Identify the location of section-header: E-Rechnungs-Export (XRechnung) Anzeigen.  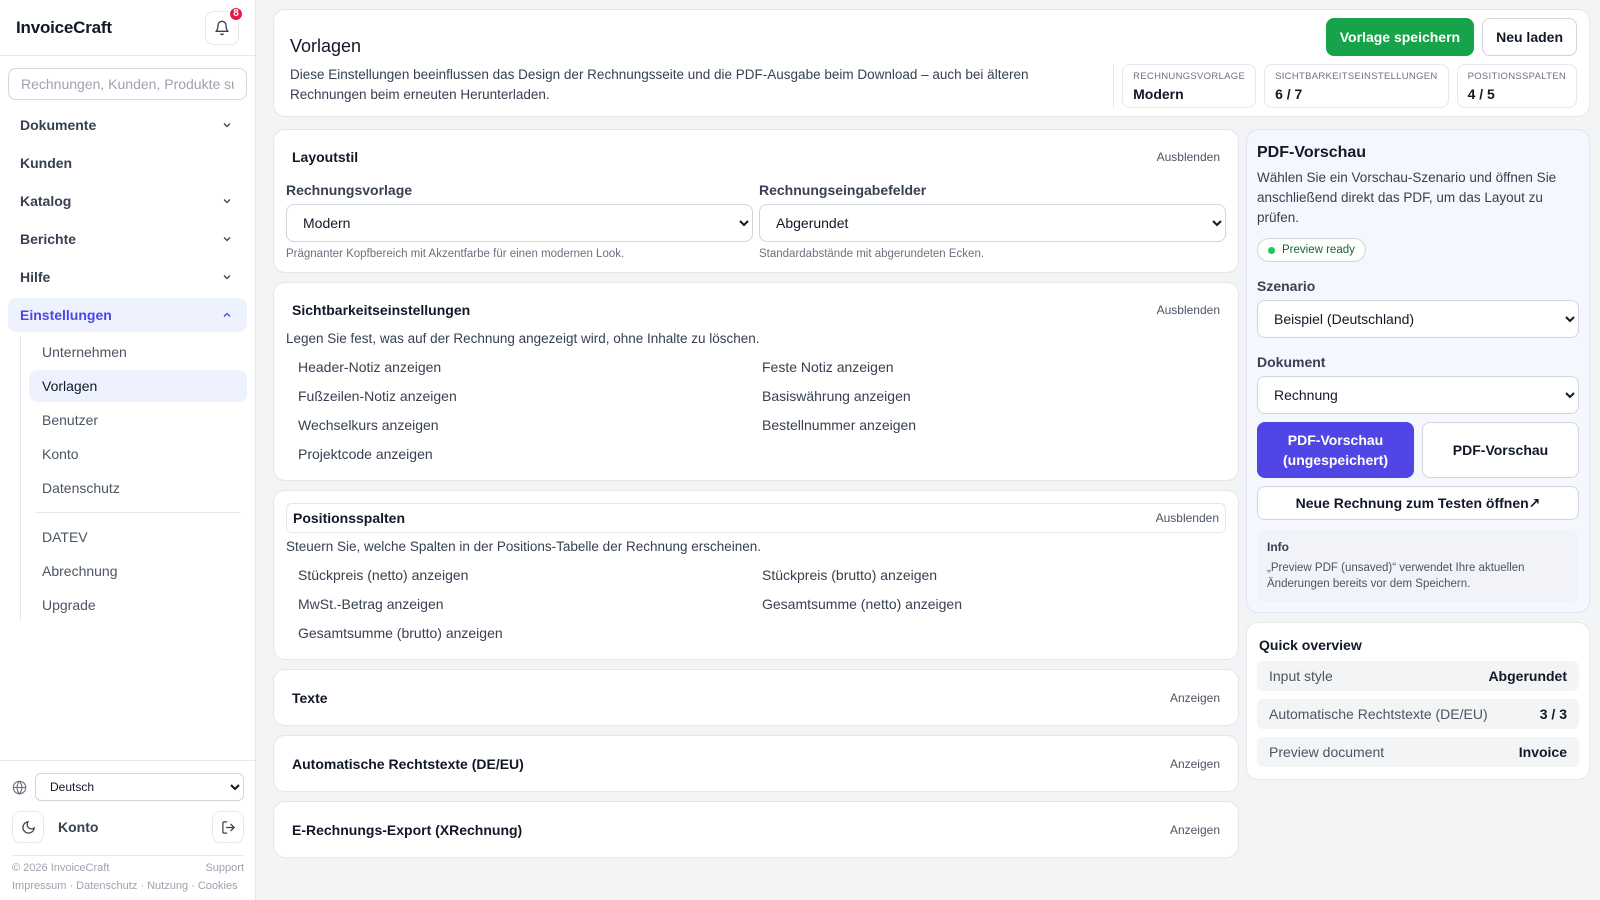
(756, 830).